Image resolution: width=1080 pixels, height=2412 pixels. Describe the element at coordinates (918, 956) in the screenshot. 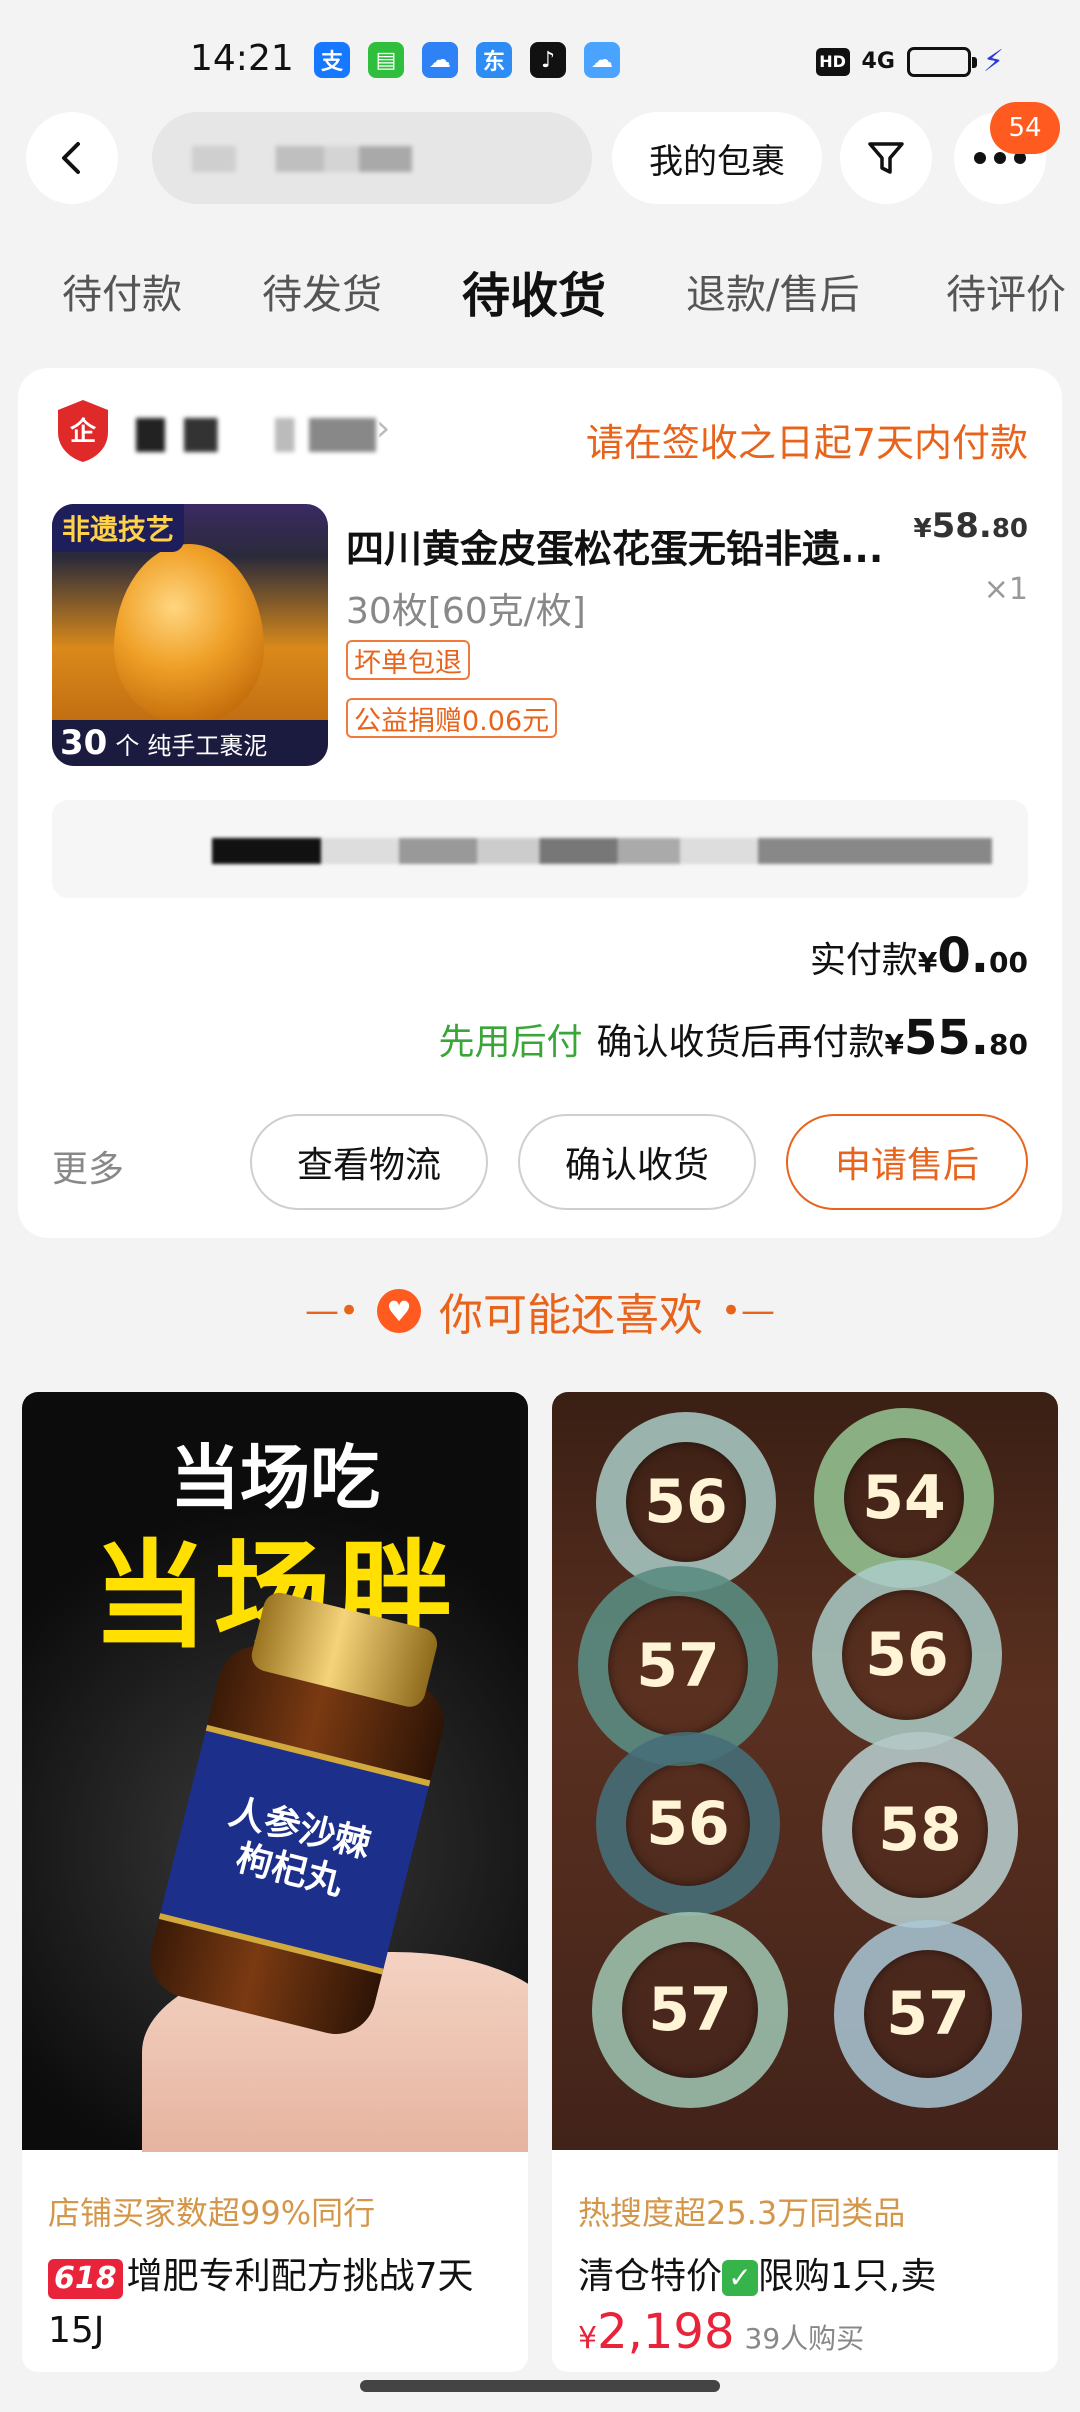

I see `paid-amount: 实付款¥0.00` at that location.